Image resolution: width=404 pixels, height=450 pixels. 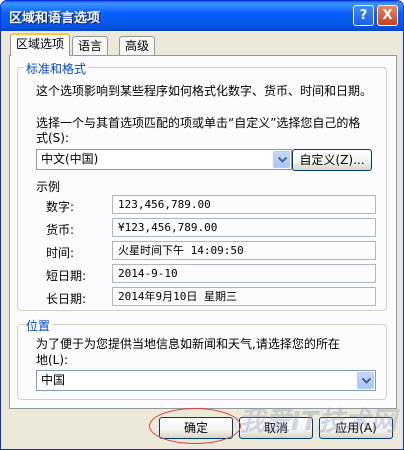 I want to click on close-button: X, so click(x=387, y=15).